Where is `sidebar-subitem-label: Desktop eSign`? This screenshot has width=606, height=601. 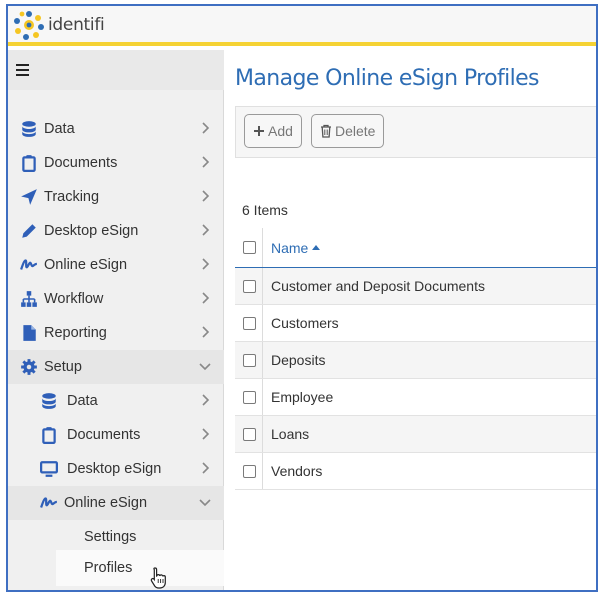 sidebar-subitem-label: Desktop eSign is located at coordinates (114, 469).